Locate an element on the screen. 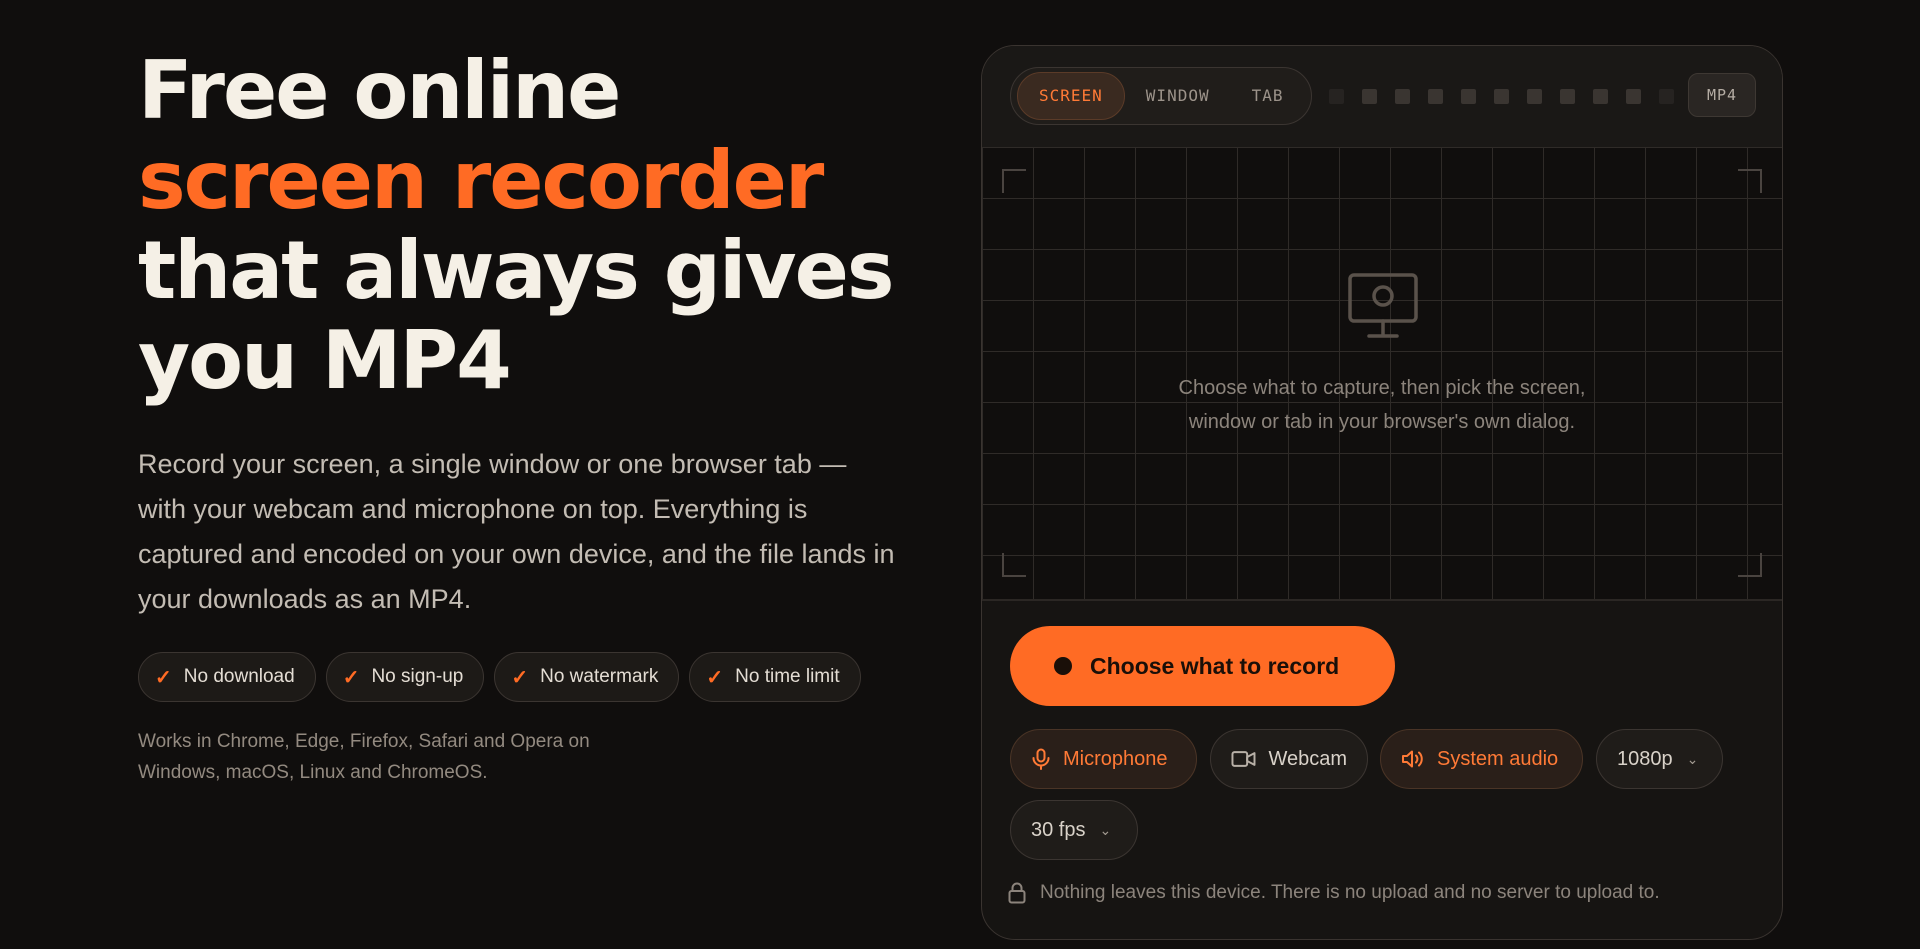  record-button-label: Choose what to record is located at coordinates (1215, 665).